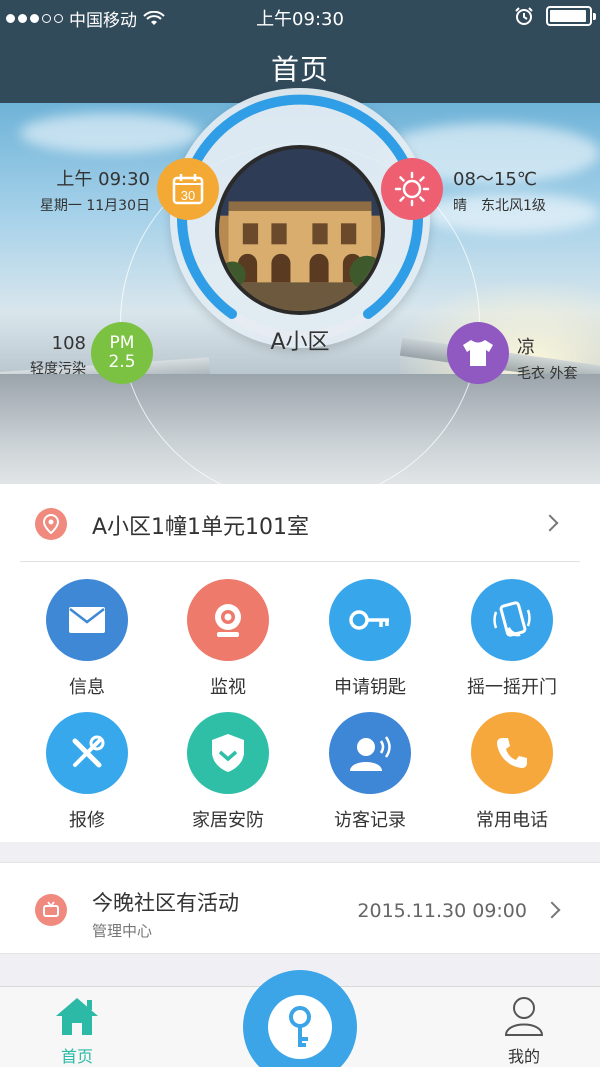 This screenshot has height=1067, width=600. What do you see at coordinates (122, 343) in the screenshot?
I see `pm-label: PM` at bounding box center [122, 343].